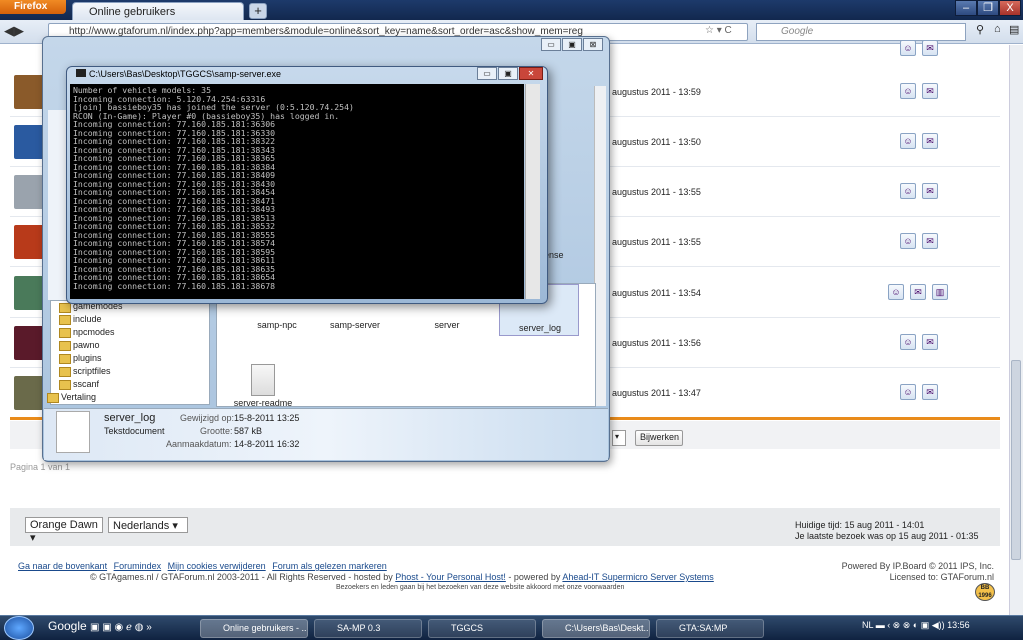  I want to click on server-link: Ahead-IT Supermicro Server Systems, so click(637, 577).